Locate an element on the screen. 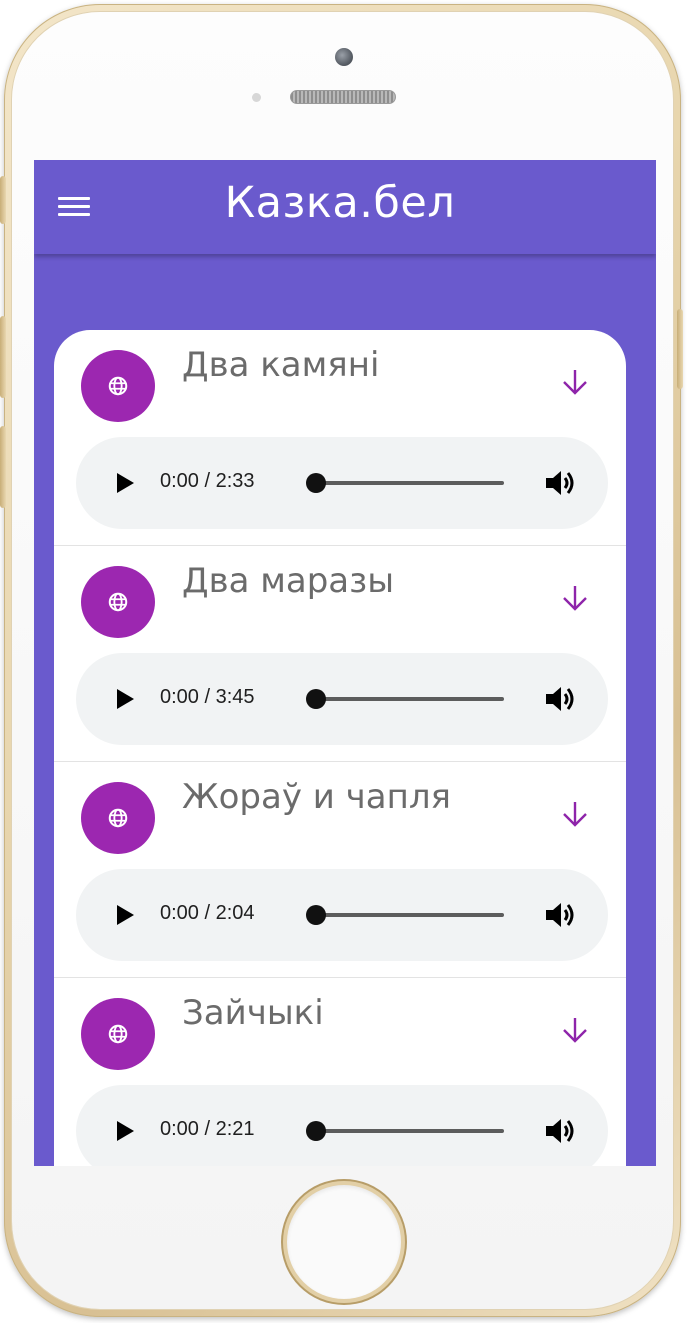  volume-up-button is located at coordinates (3, 357).